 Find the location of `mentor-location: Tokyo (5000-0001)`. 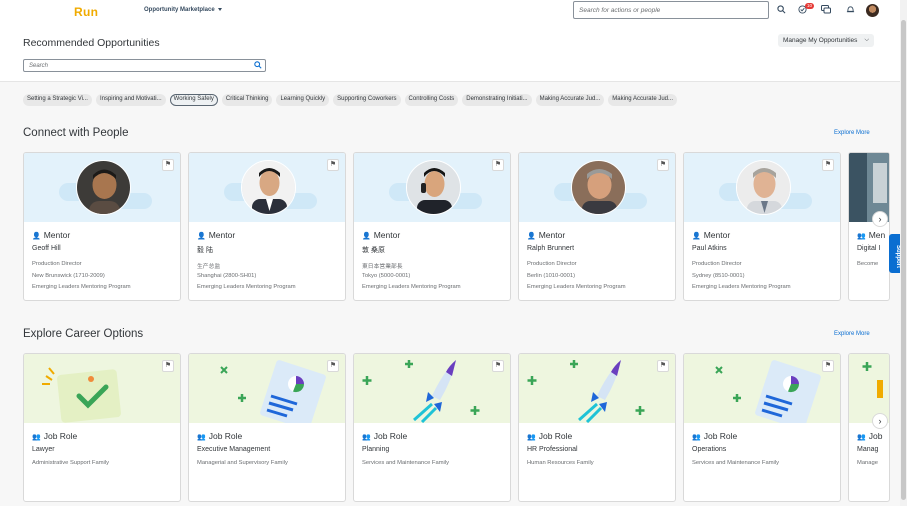

mentor-location: Tokyo (5000-0001) is located at coordinates (386, 276).